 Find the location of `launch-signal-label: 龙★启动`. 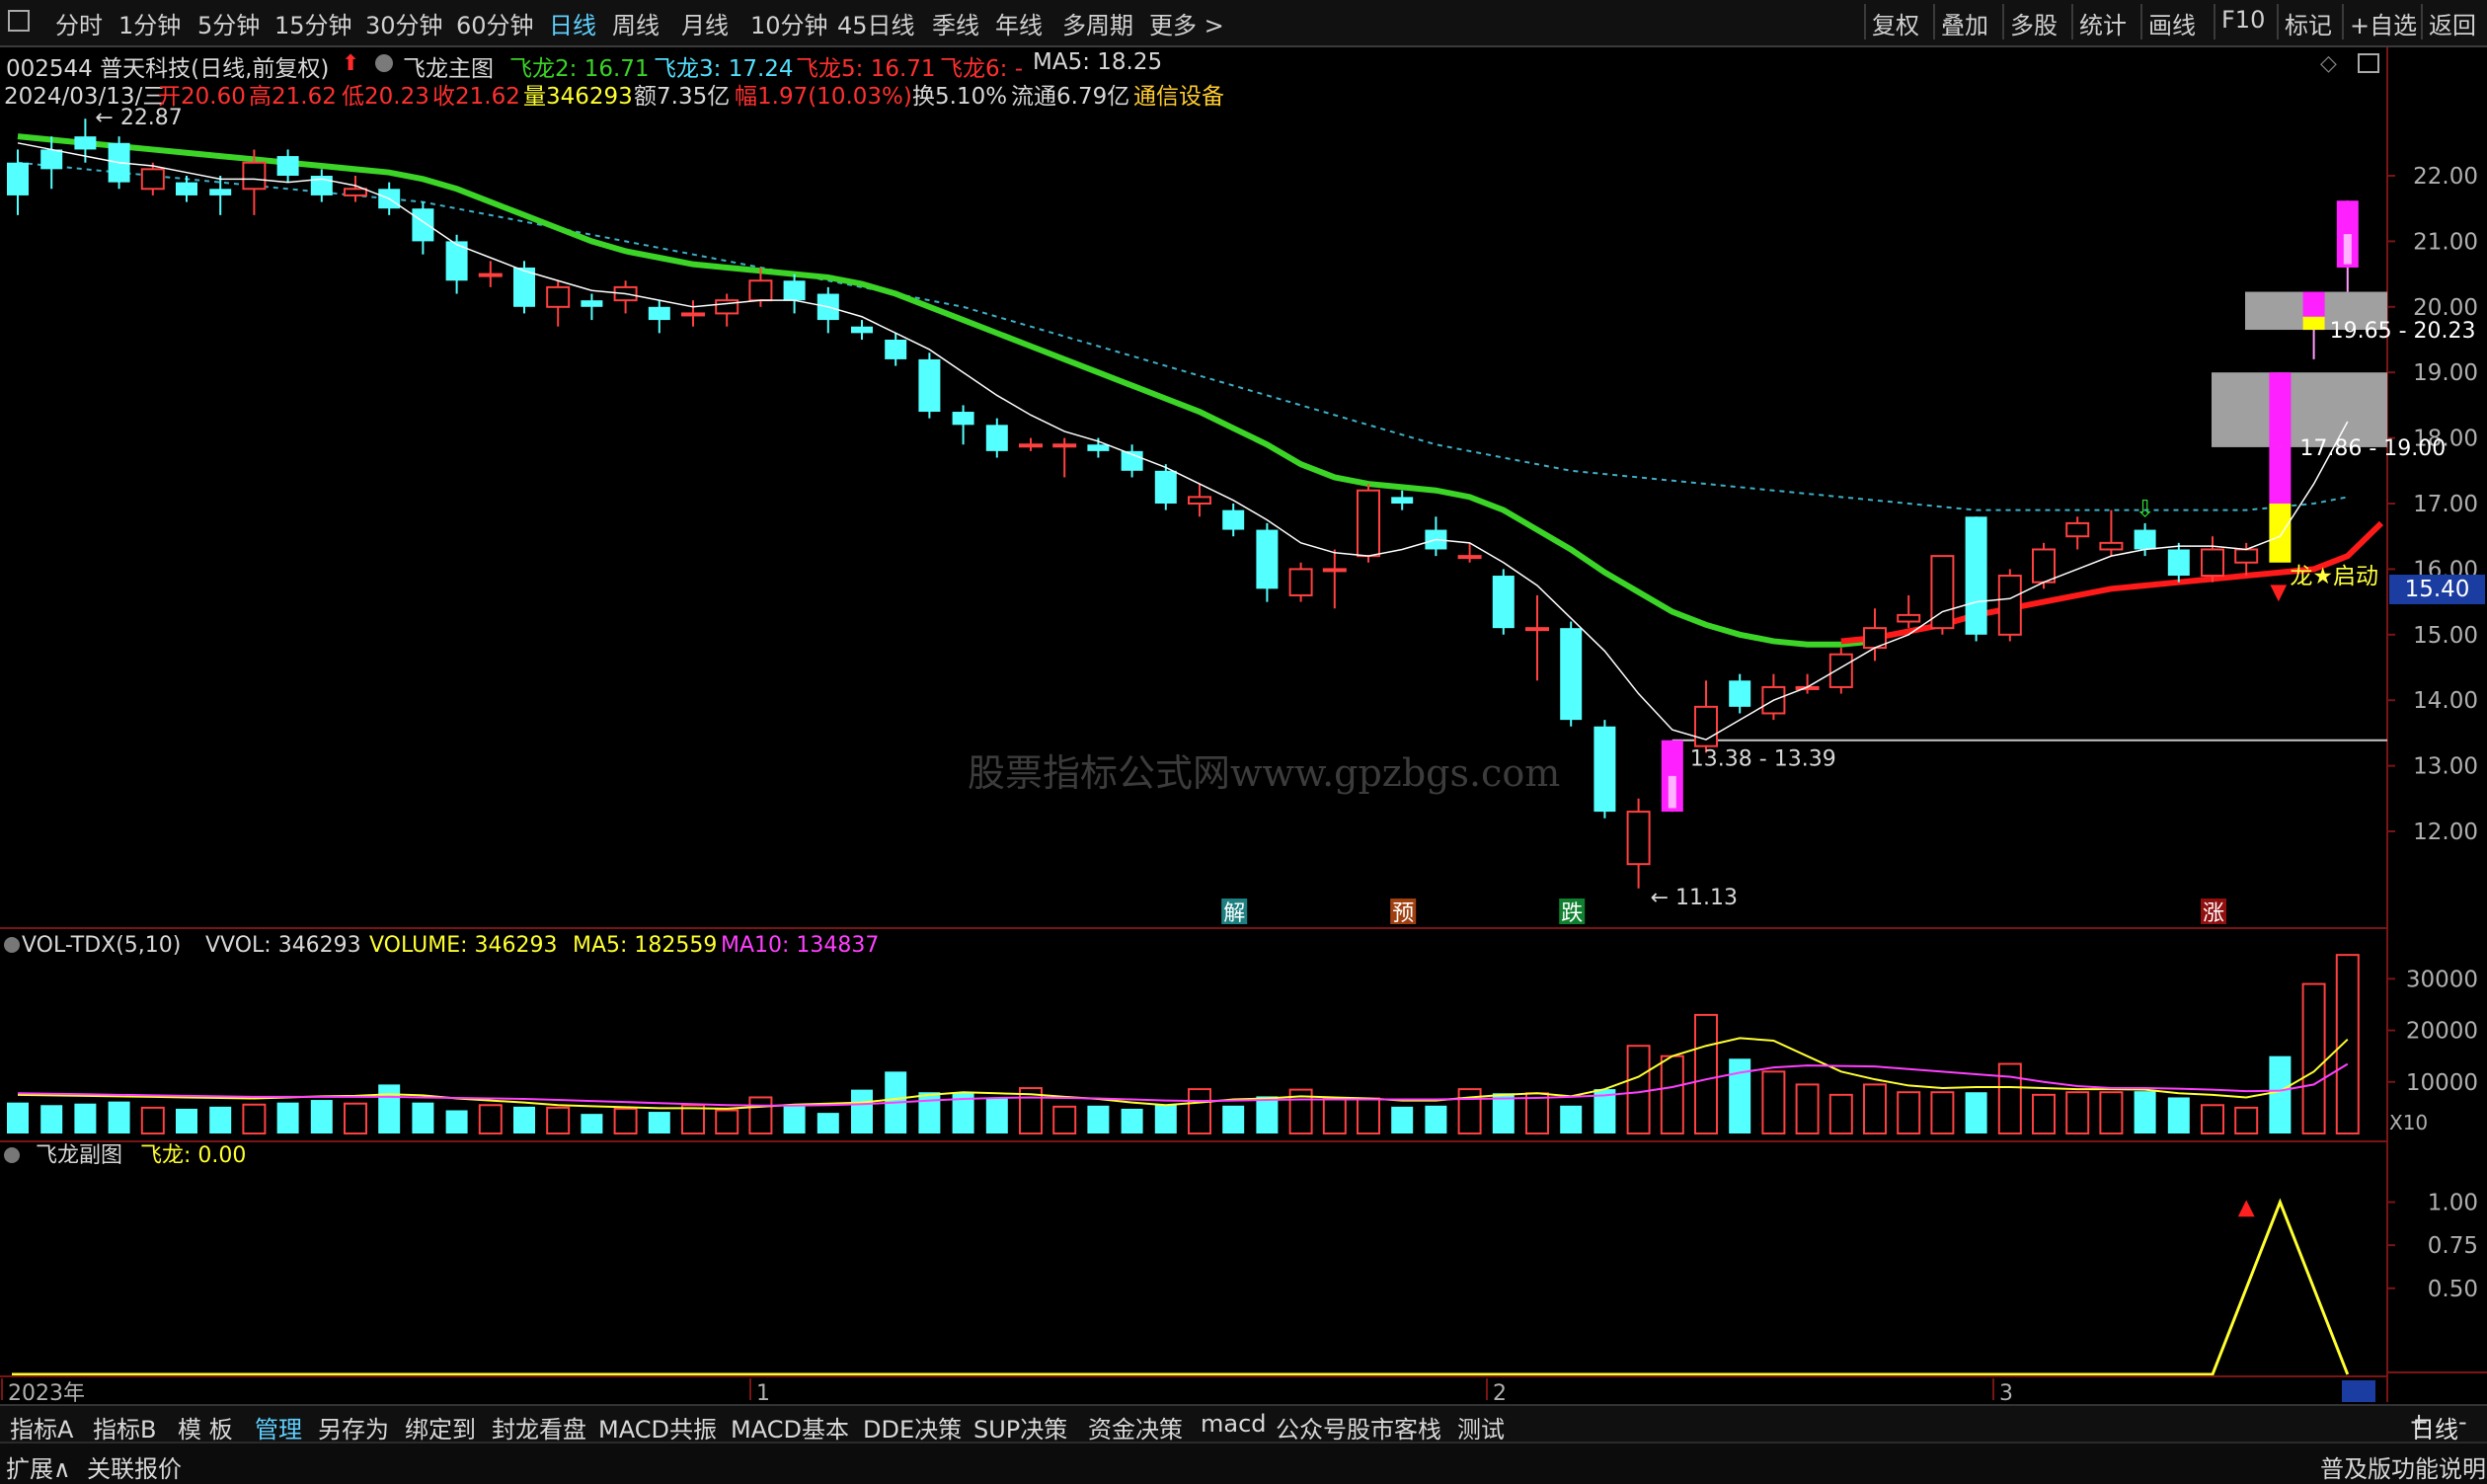

launch-signal-label: 龙★启动 is located at coordinates (2334, 576).